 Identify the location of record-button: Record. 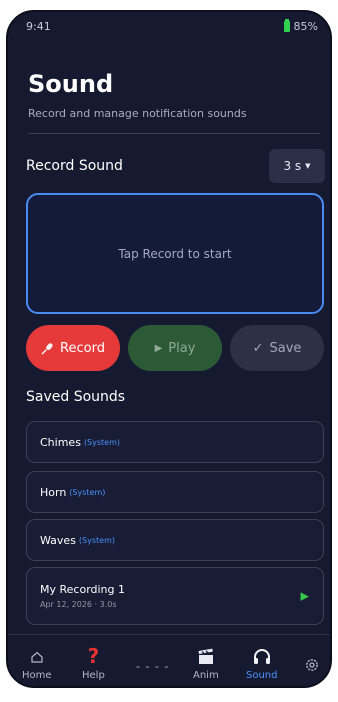
(73, 348).